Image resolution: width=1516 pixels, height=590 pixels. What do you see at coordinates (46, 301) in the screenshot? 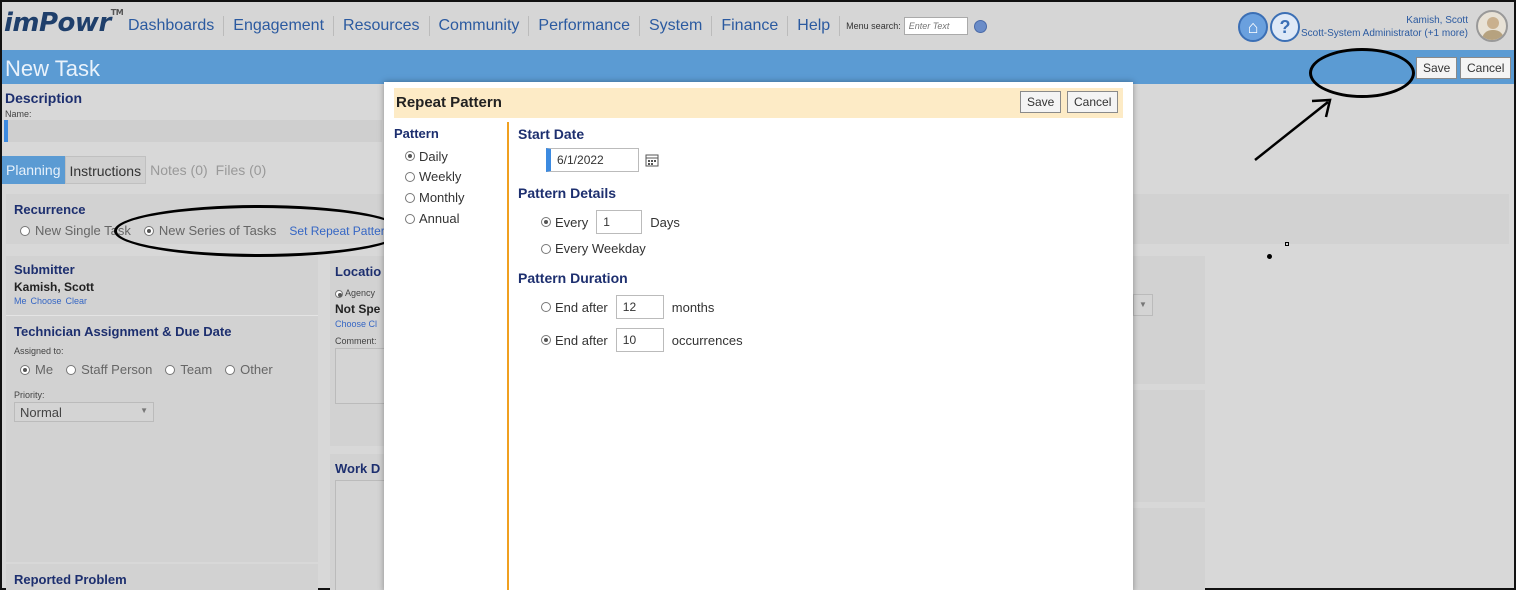
I see `submitter-choose-link: Choose` at bounding box center [46, 301].